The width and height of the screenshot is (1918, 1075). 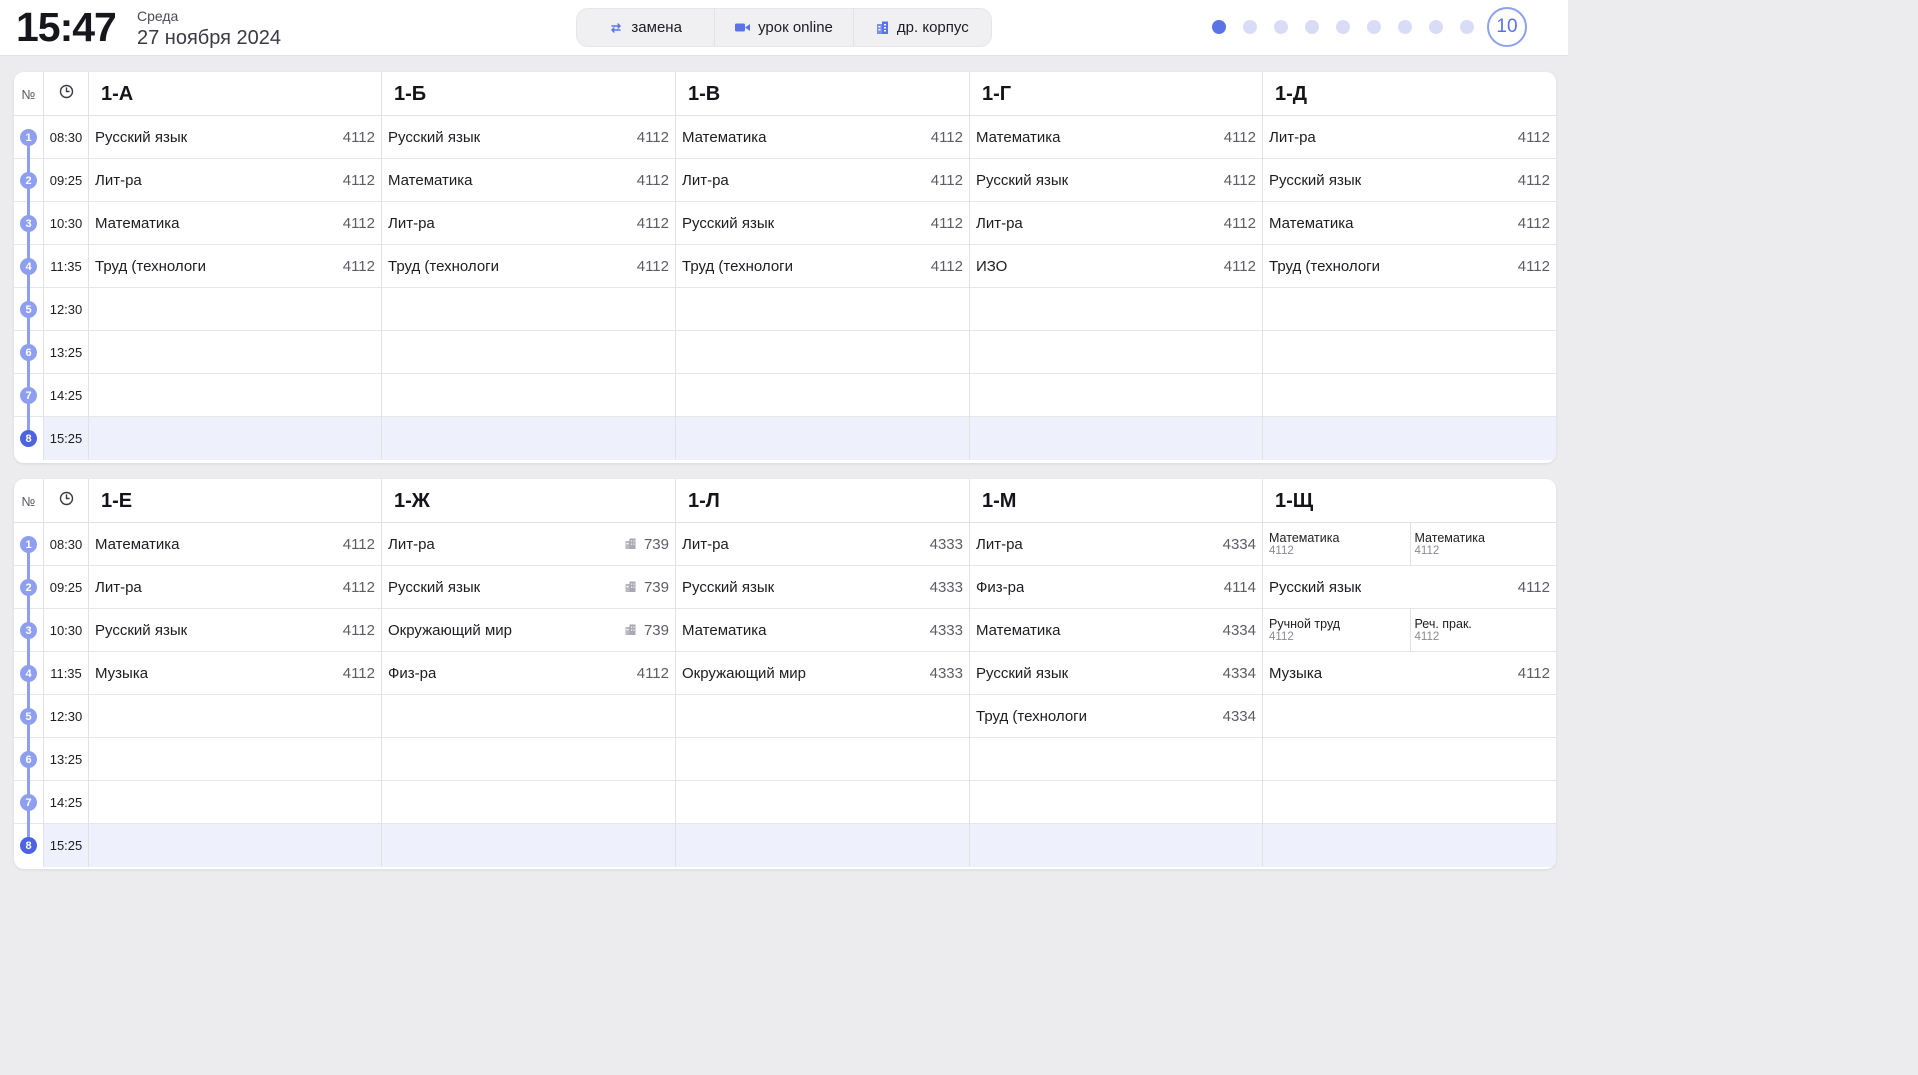 I want to click on class-header: 1-А, so click(x=234, y=94).